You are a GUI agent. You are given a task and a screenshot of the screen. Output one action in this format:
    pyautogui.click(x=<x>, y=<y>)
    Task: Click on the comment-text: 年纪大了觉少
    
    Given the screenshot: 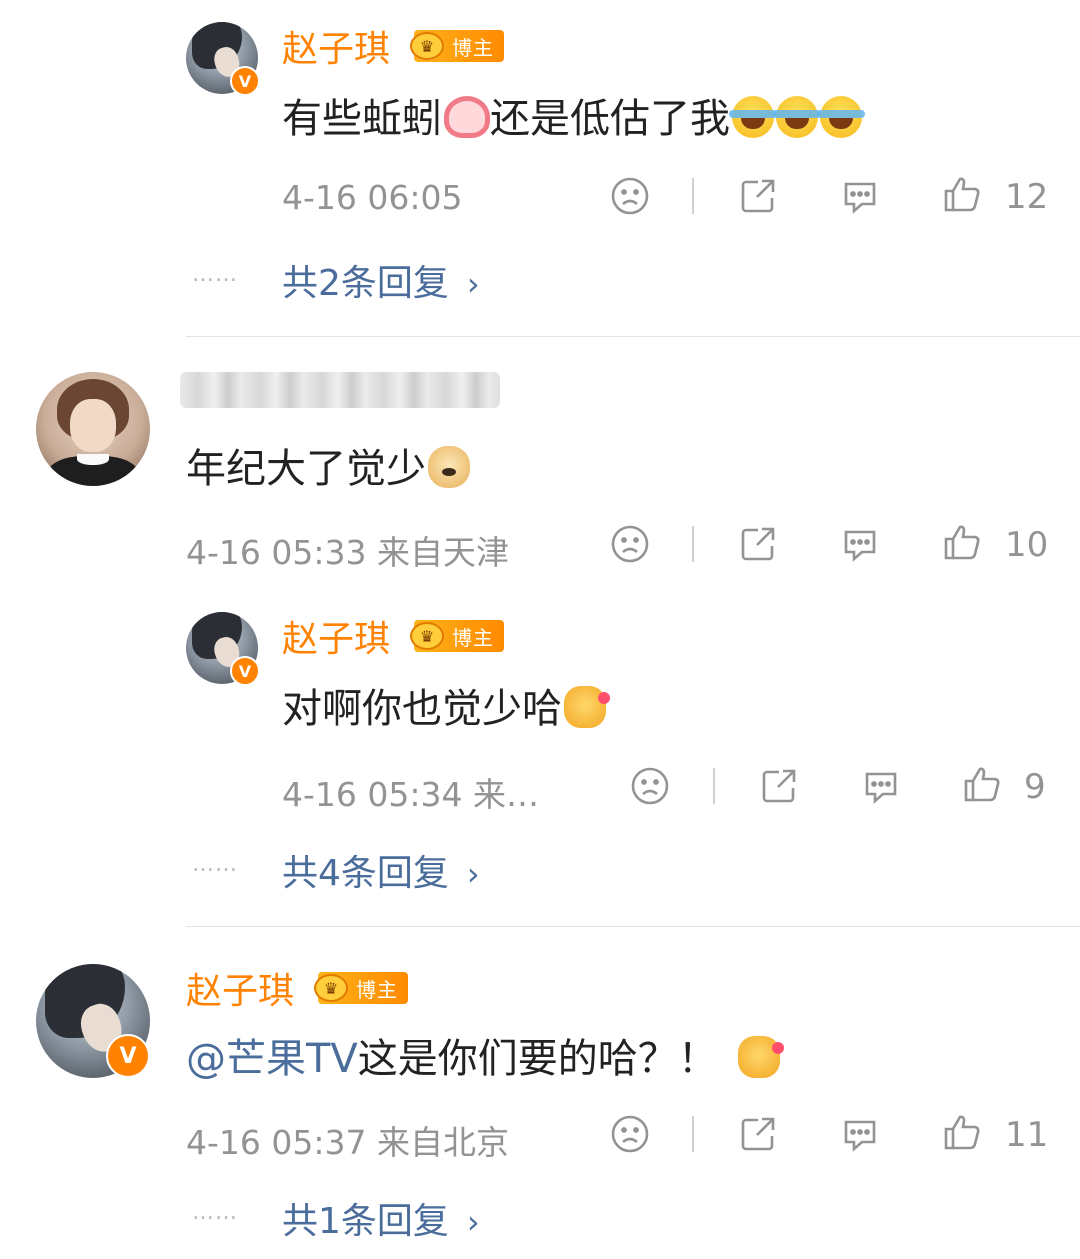 What is the action you would take?
    pyautogui.click(x=328, y=465)
    